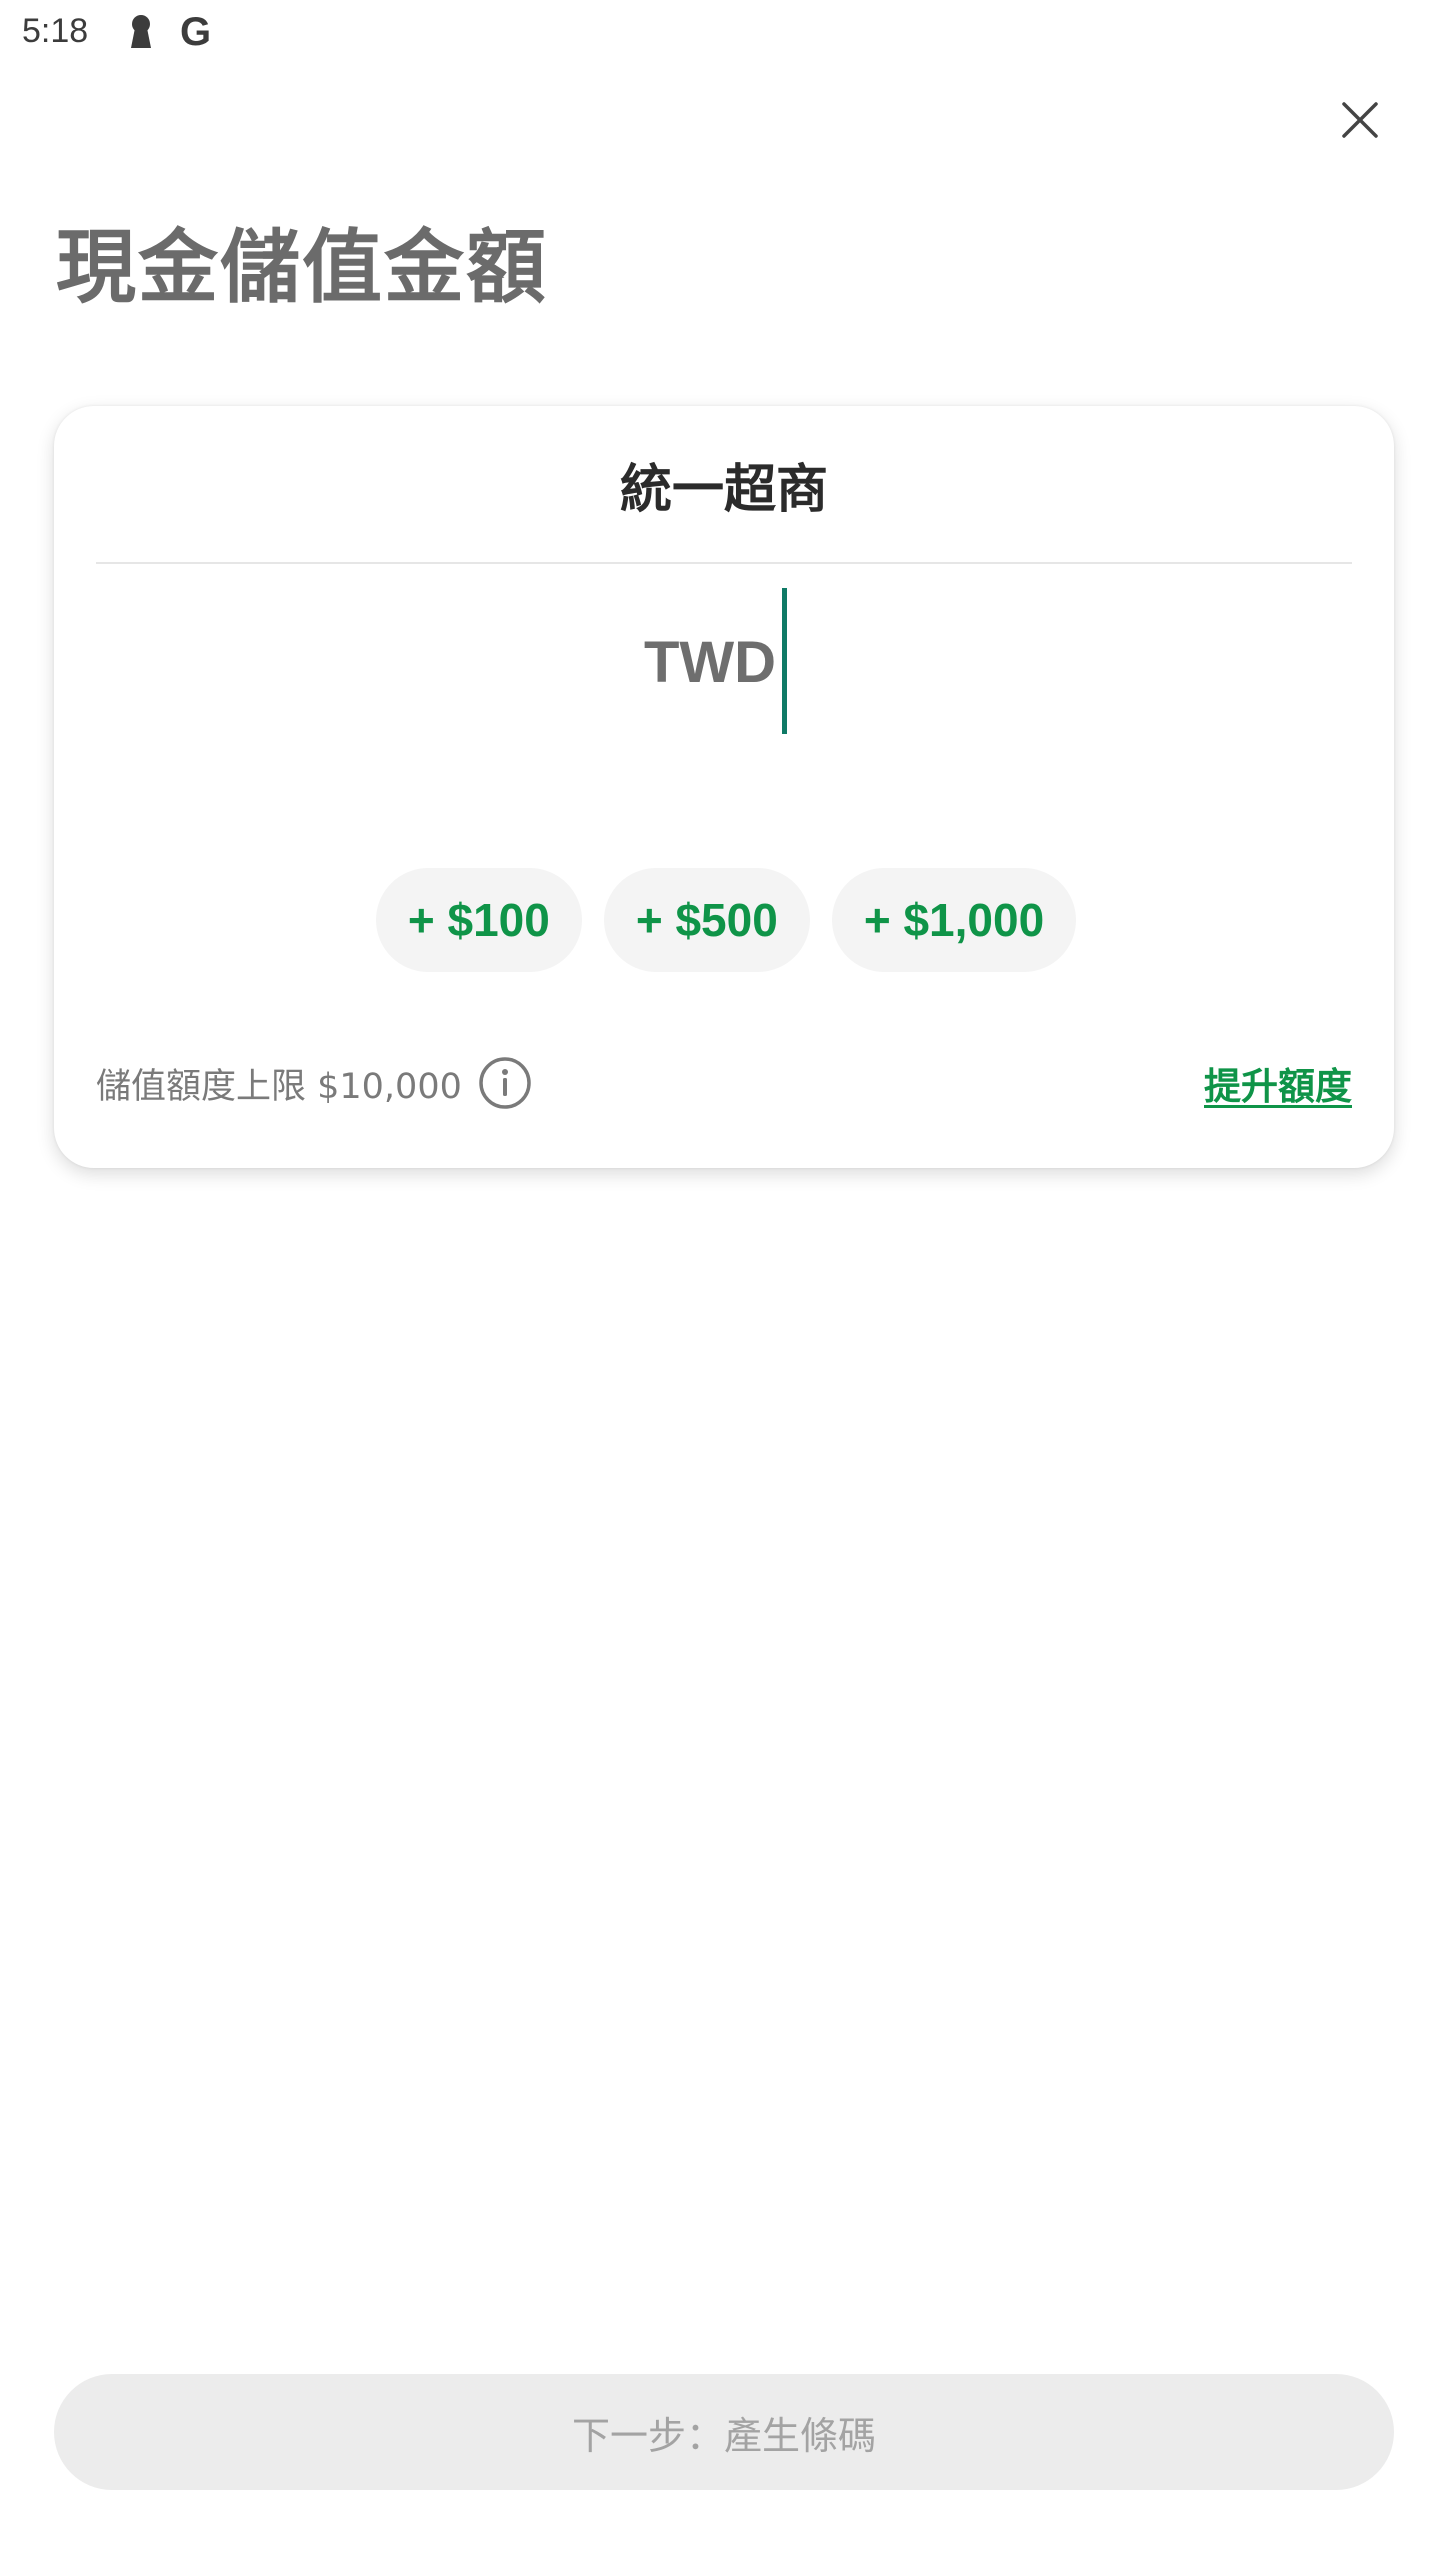  I want to click on raise-limit-link: 提升額度, so click(1278, 1083).